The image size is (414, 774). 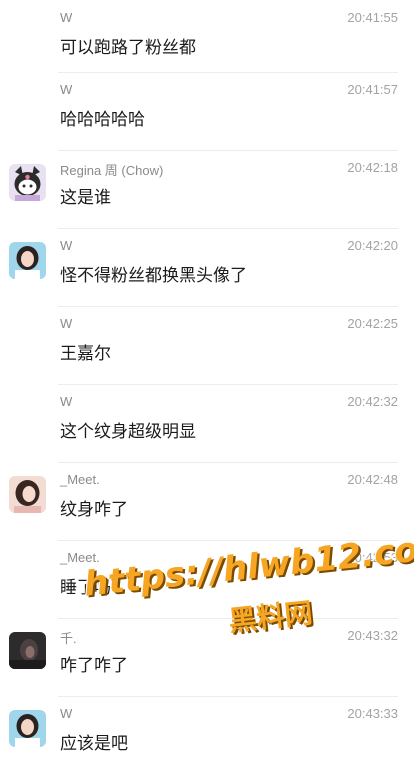 I want to click on sender-name: 千., so click(x=68, y=637).